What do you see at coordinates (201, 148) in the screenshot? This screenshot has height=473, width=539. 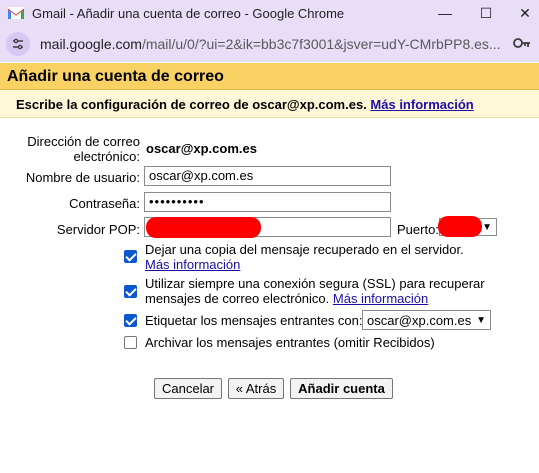 I see `email-value: oscar@xp.com.es` at bounding box center [201, 148].